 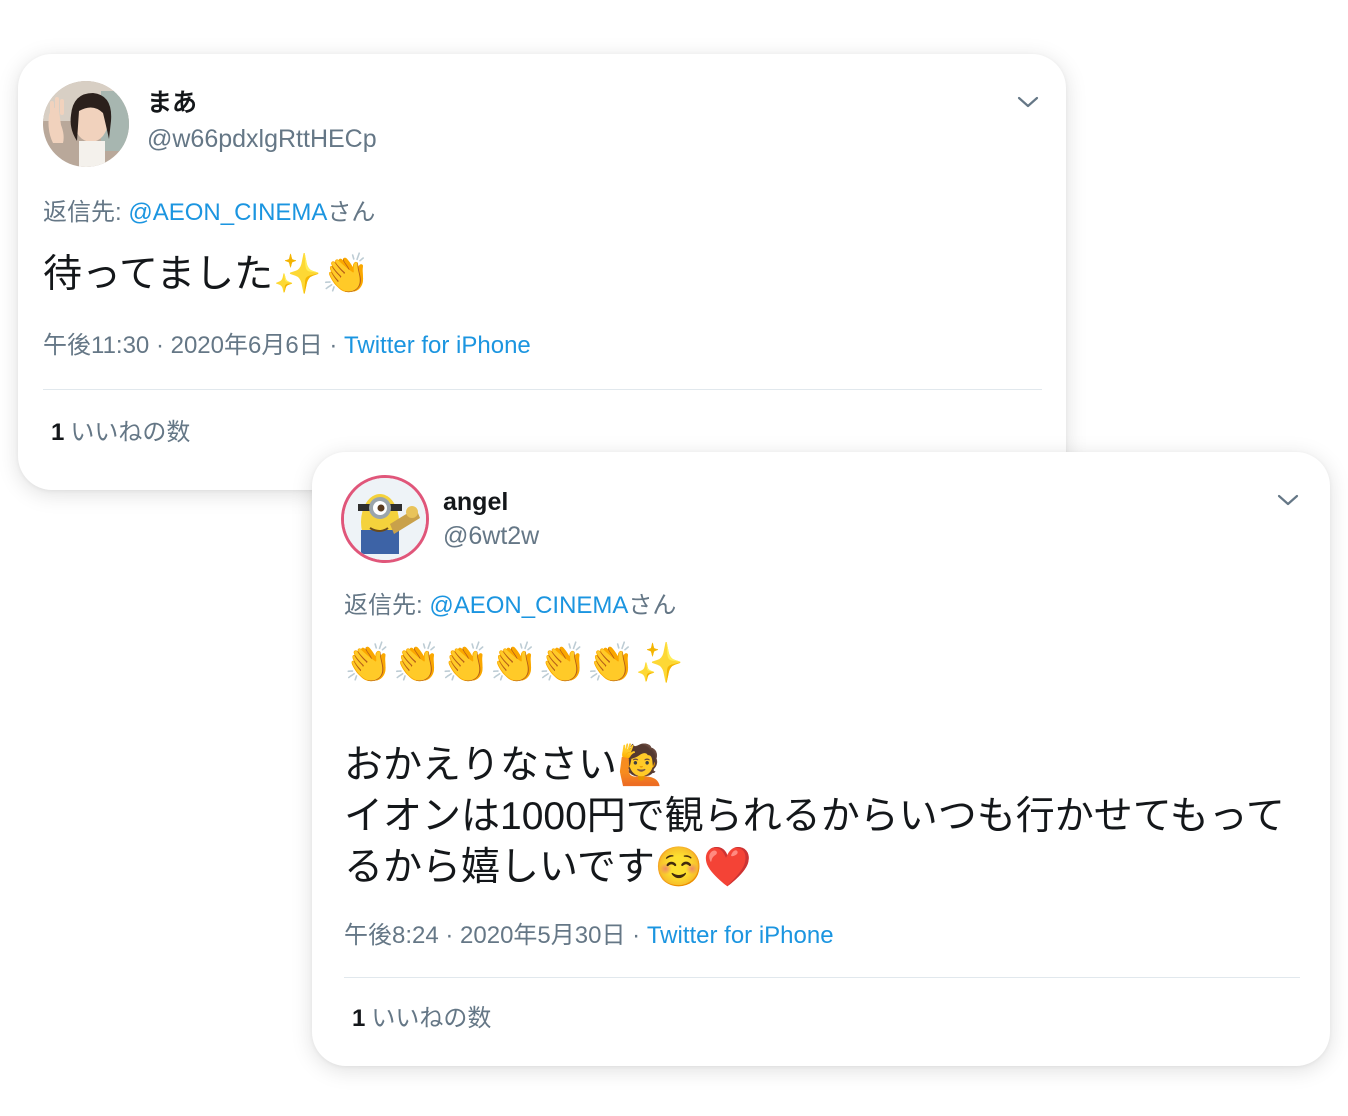 What do you see at coordinates (475, 502) in the screenshot?
I see `display-name: angel` at bounding box center [475, 502].